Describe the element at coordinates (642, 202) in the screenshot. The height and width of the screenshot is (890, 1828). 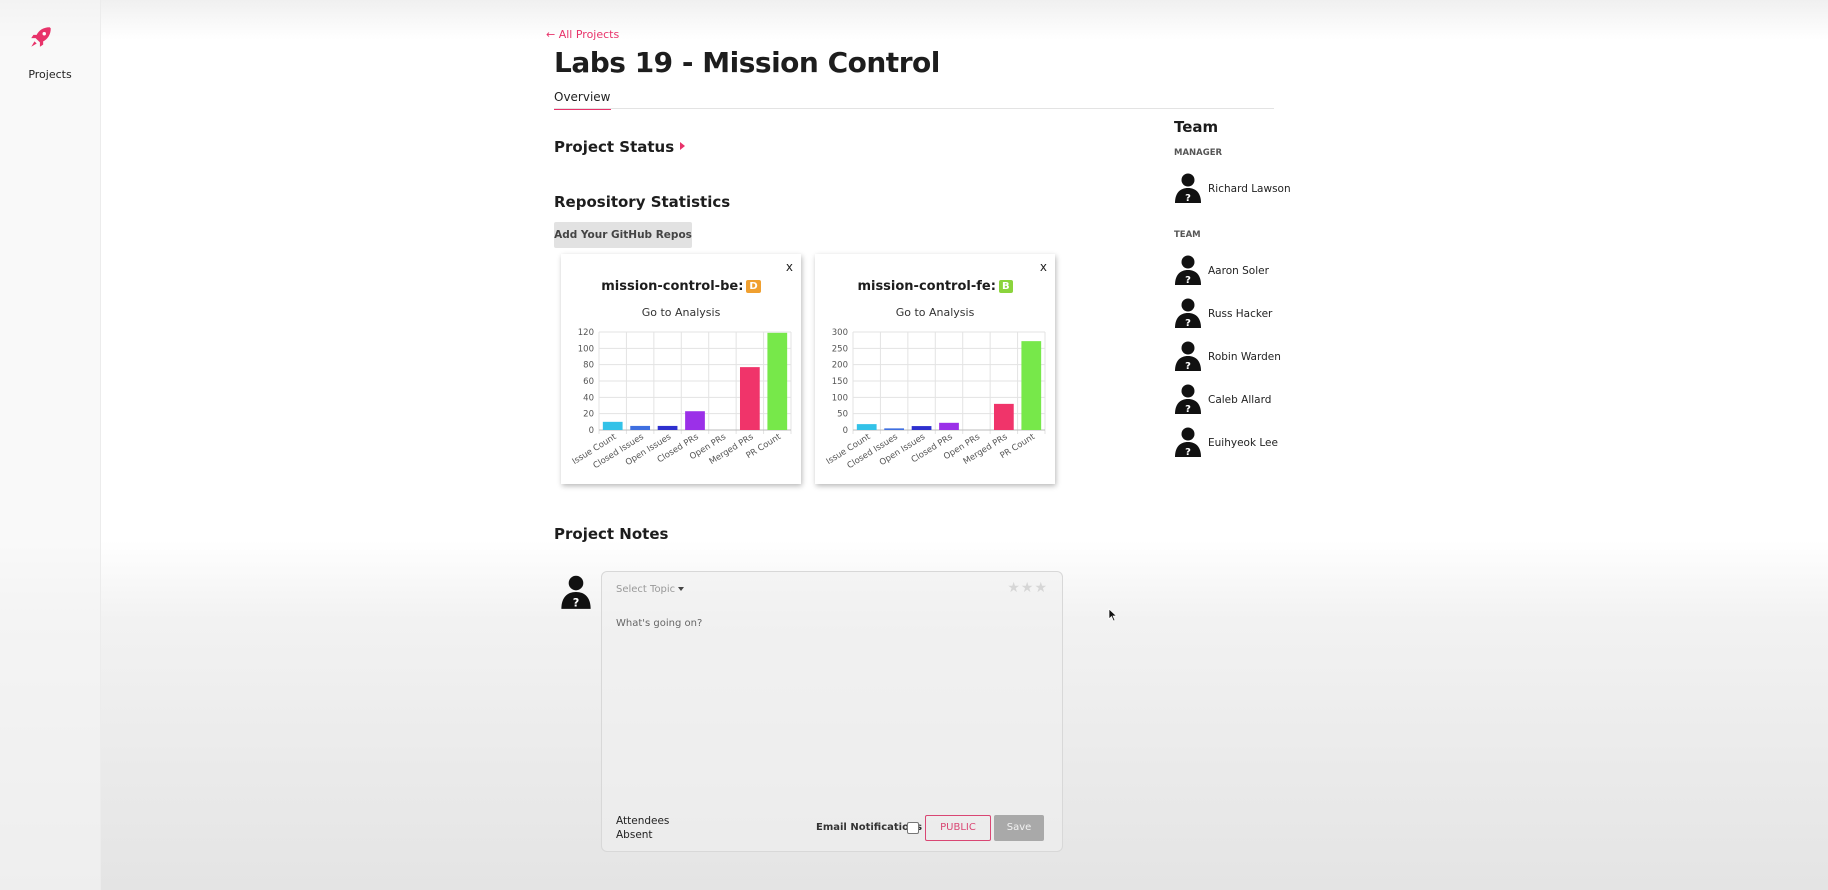
I see `repository-statistics-title: Repository Statistics` at that location.